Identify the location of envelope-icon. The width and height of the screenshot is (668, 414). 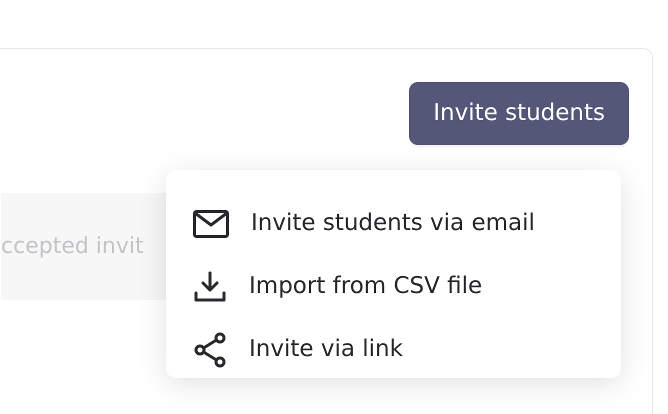
(211, 224).